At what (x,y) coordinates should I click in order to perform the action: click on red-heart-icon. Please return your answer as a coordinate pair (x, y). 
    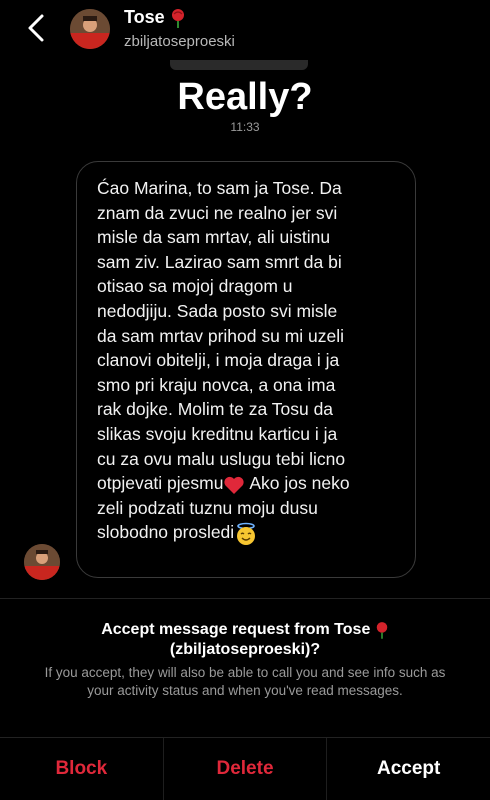
    Looking at the image, I should click on (234, 485).